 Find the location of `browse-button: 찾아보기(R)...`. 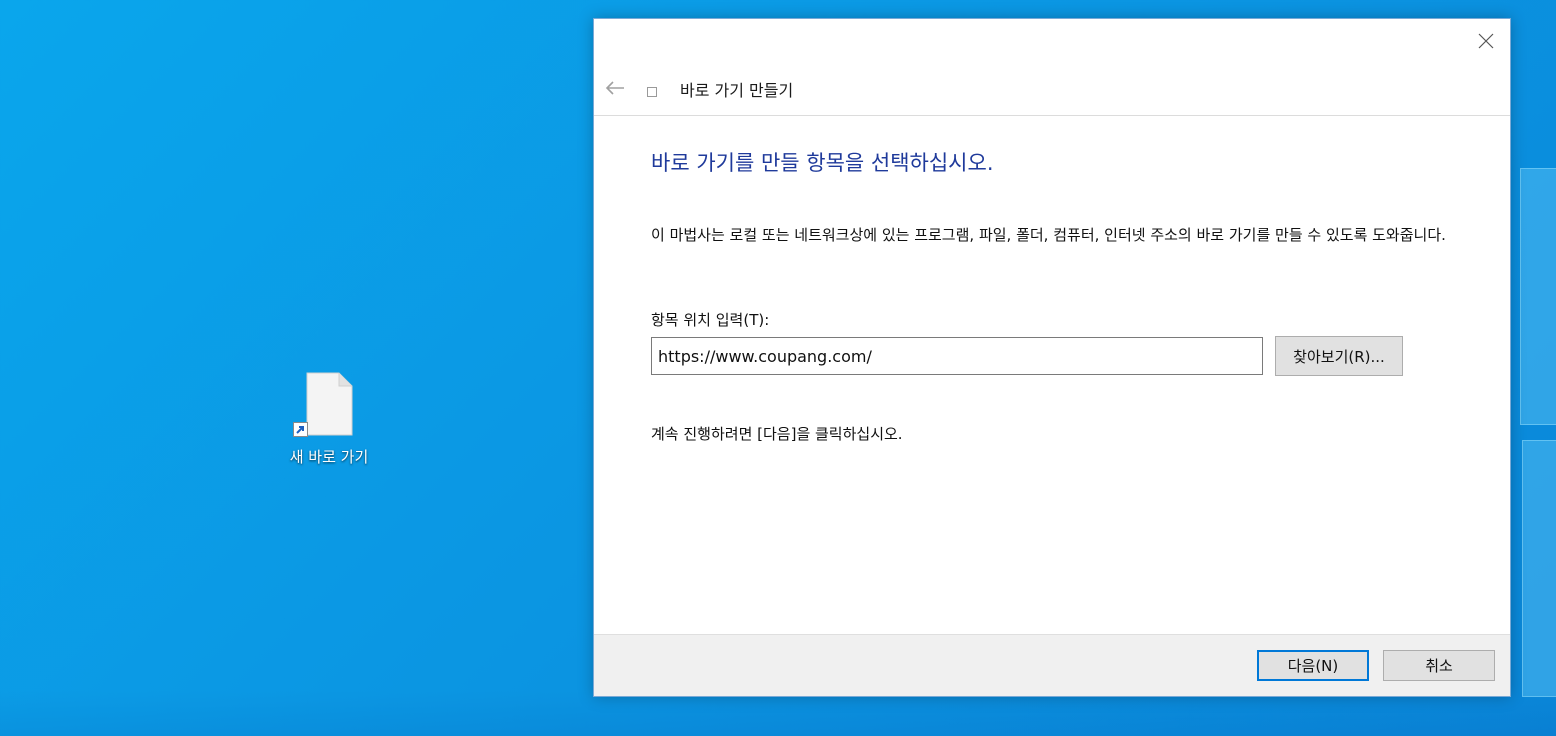

browse-button: 찾아보기(R)... is located at coordinates (1339, 356).